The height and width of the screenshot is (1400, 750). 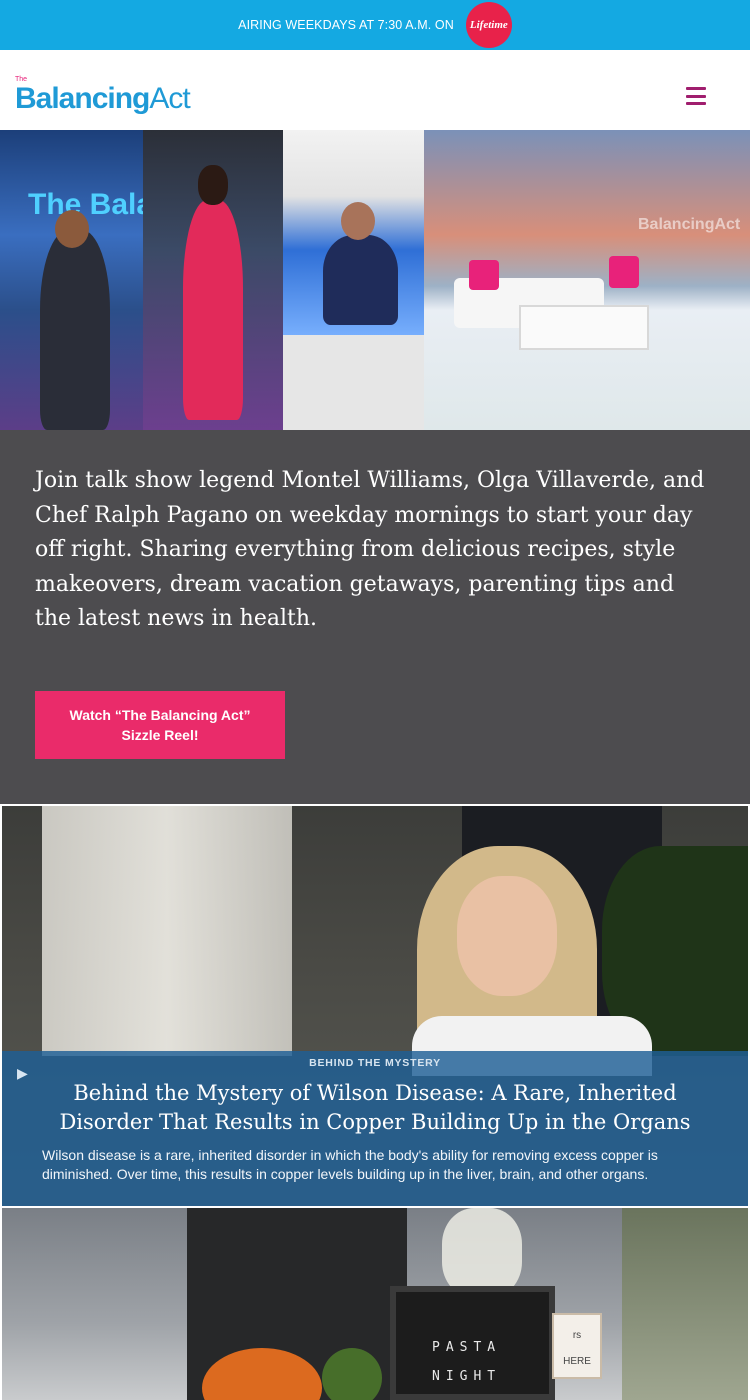 I want to click on letter-board-line1: PASTA, so click(x=467, y=1347).